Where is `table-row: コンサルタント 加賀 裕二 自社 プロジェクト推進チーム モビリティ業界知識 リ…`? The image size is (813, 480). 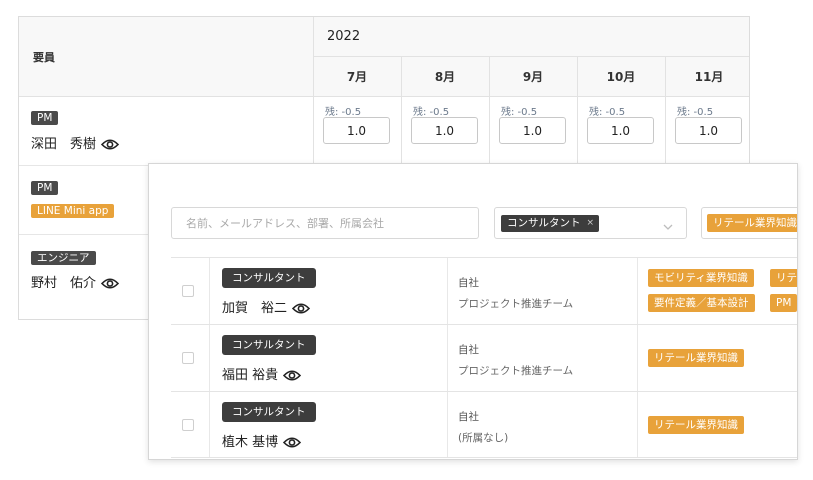
table-row: コンサルタント 加賀 裕二 自社 プロジェクト推進チーム モビリティ業界知識 リ… is located at coordinates (484, 290).